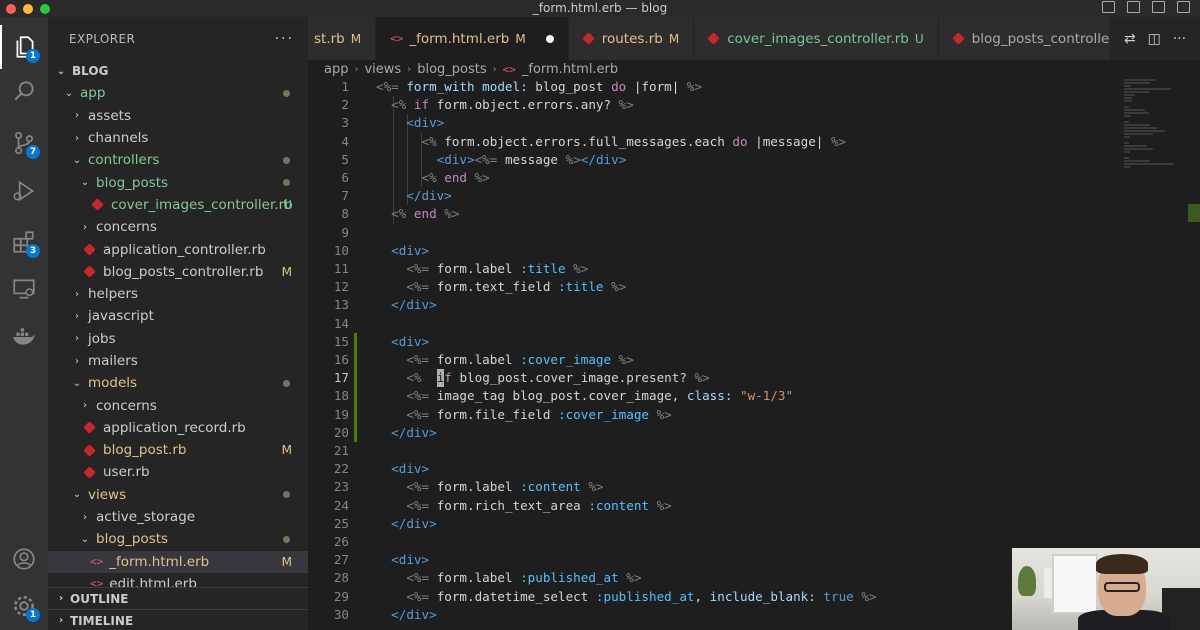  What do you see at coordinates (178, 160) in the screenshot?
I see `tree-item: ⌄ controllers` at bounding box center [178, 160].